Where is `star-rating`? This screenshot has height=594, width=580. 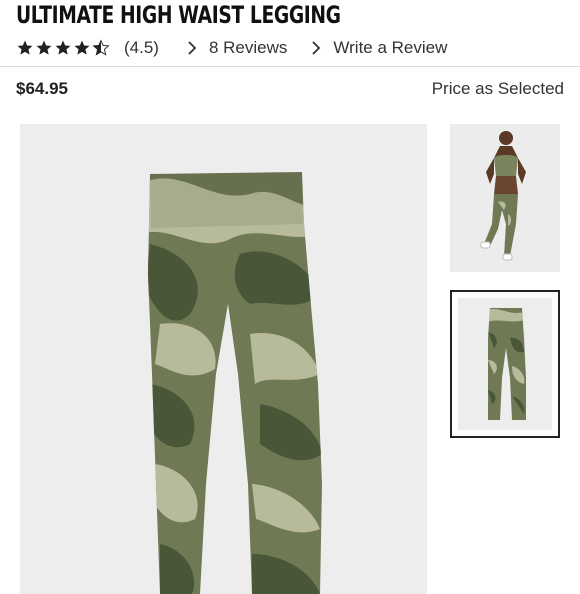
star-rating is located at coordinates (63, 48).